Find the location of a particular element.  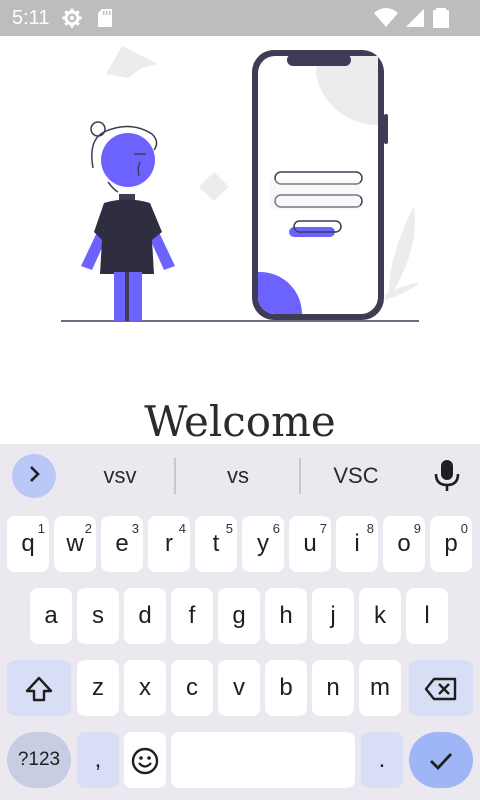

key-hint: 0 is located at coordinates (464, 528).